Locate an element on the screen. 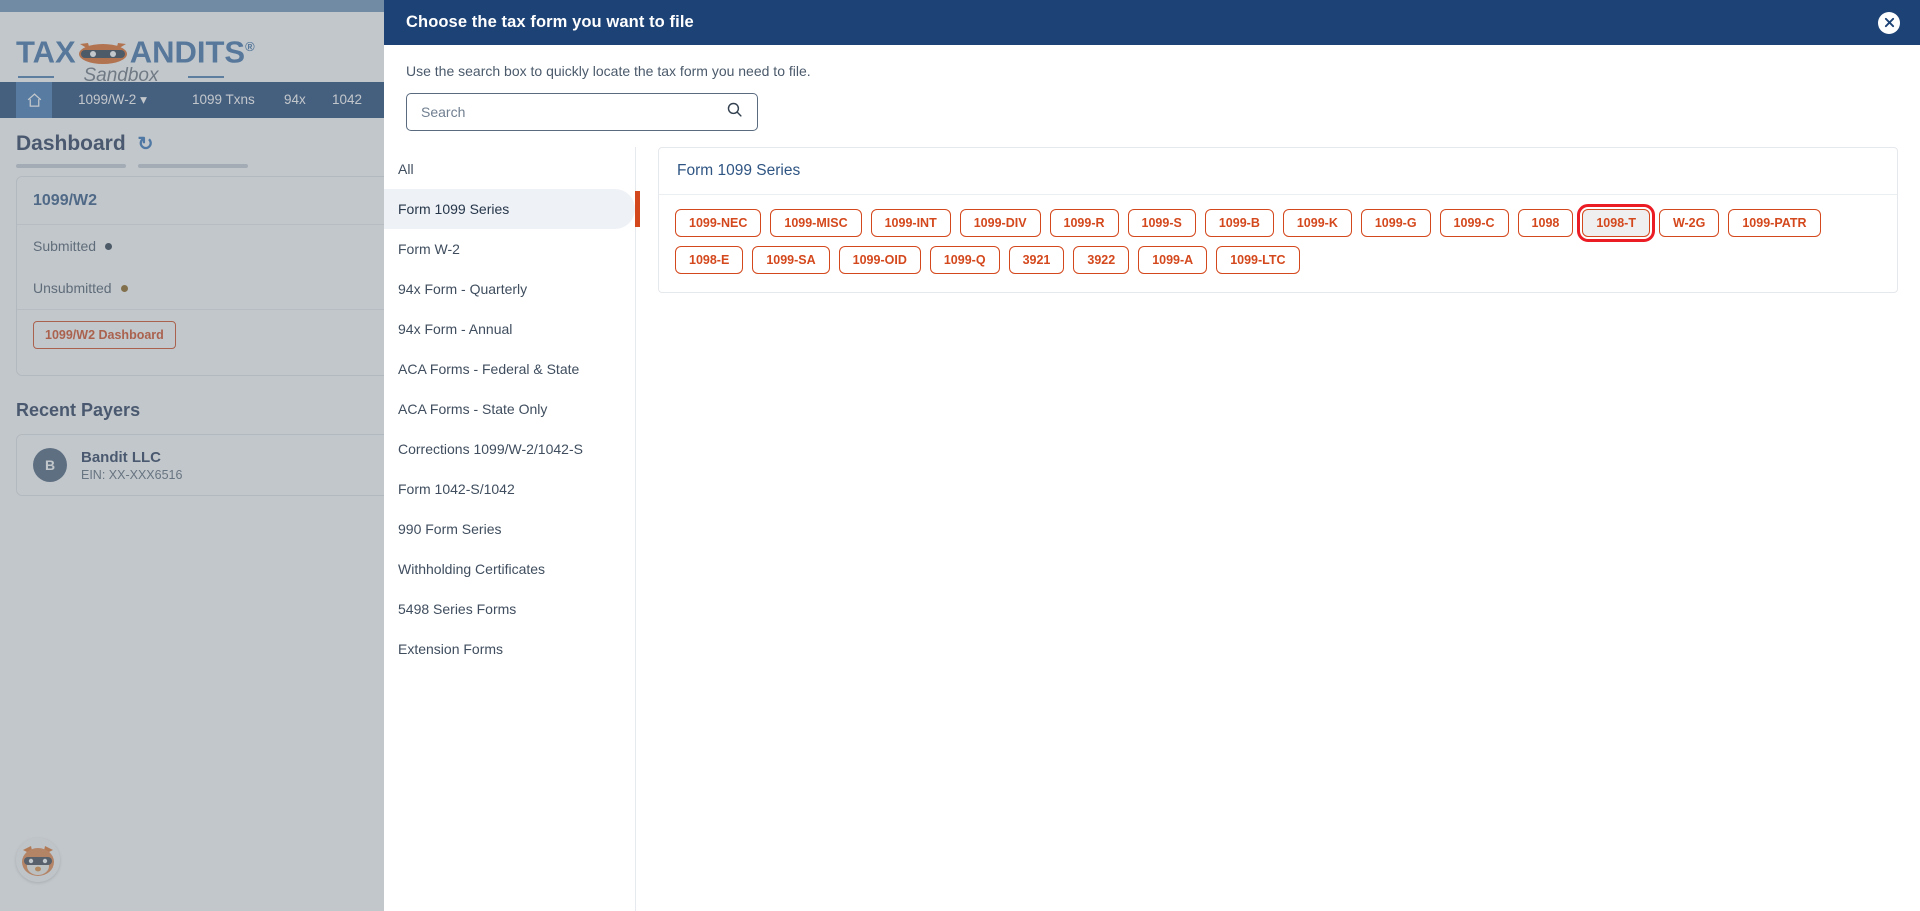 The height and width of the screenshot is (911, 1920). category-item-94x-form-quarterly: 94x Form - Quarterly is located at coordinates (509, 289).